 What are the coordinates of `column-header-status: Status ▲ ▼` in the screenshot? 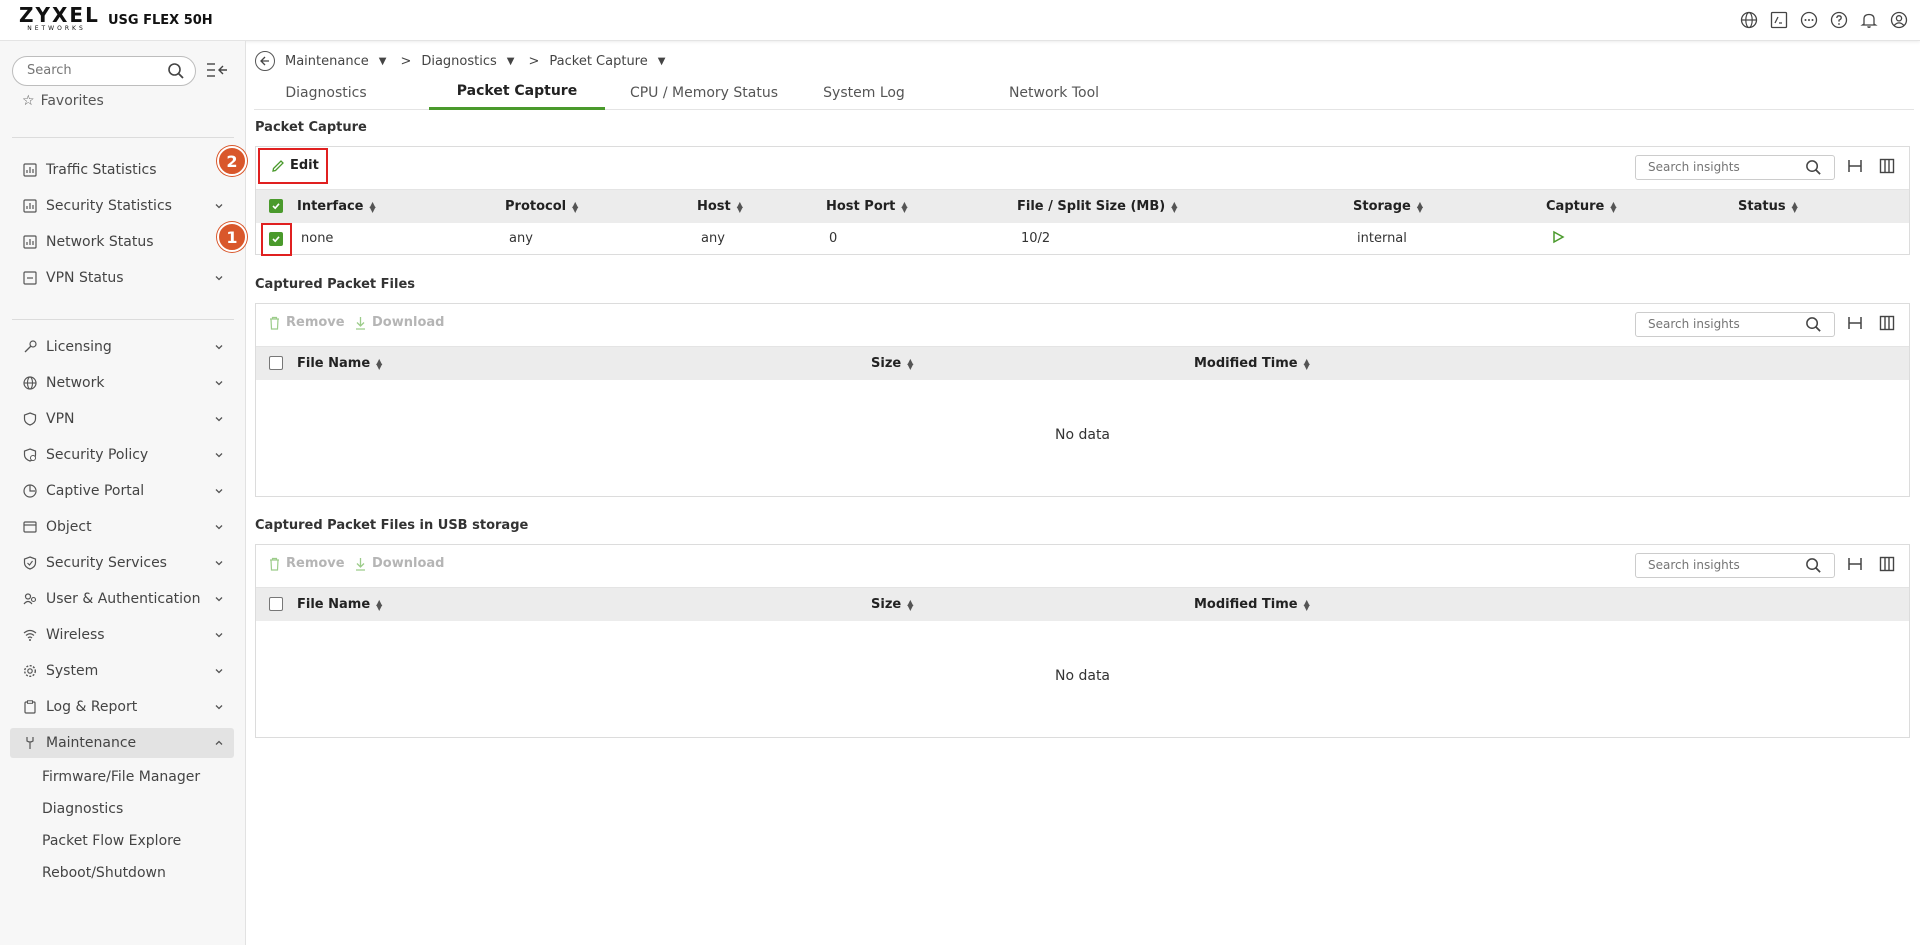 It's located at (1768, 206).